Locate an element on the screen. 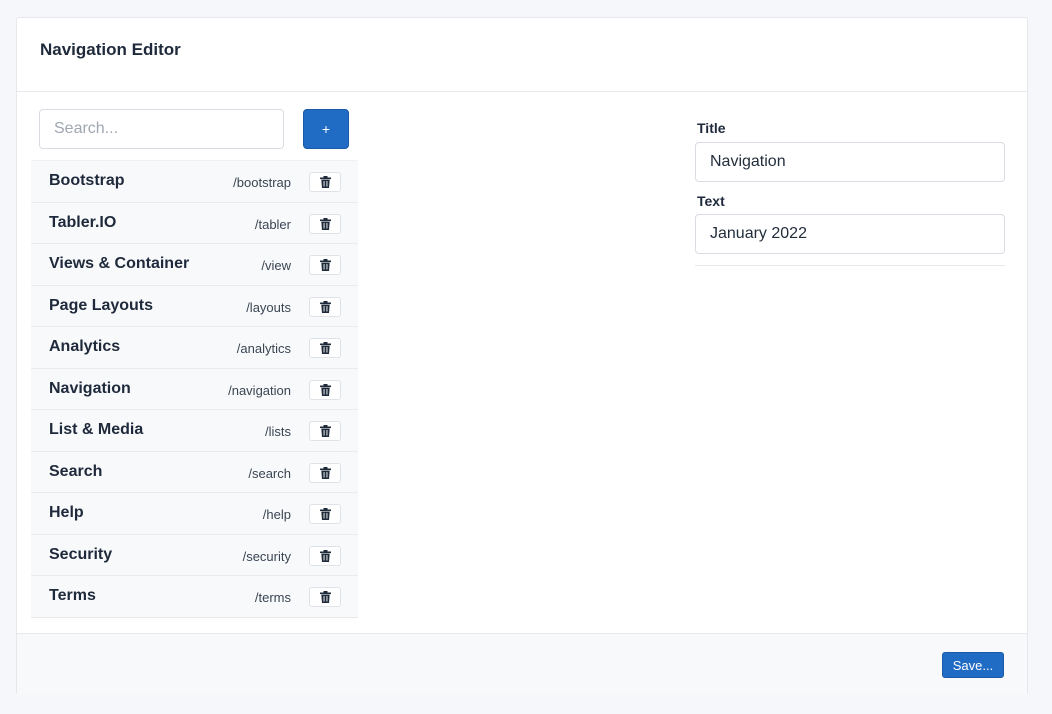 This screenshot has height=714, width=1052. text-label: Text is located at coordinates (711, 201).